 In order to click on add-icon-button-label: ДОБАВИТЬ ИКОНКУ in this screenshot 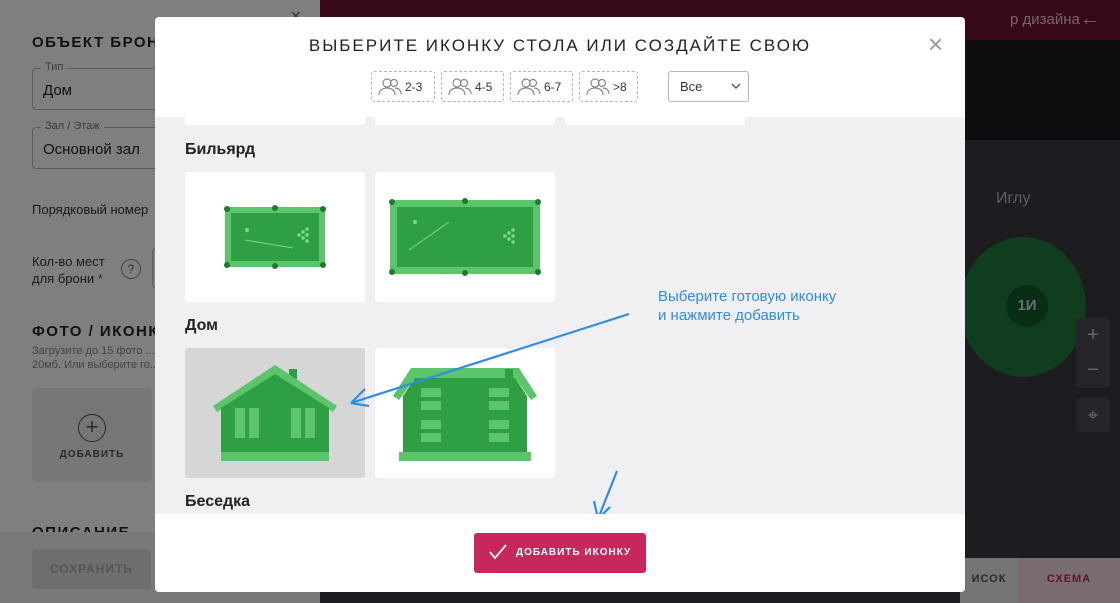, I will do `click(574, 552)`.